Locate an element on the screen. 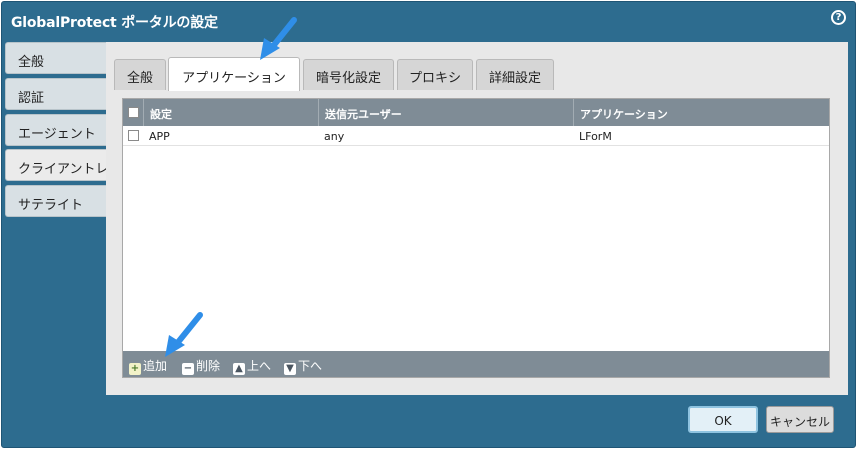 This screenshot has width=858, height=449. arrow-up-icon: ▲ is located at coordinates (239, 369).